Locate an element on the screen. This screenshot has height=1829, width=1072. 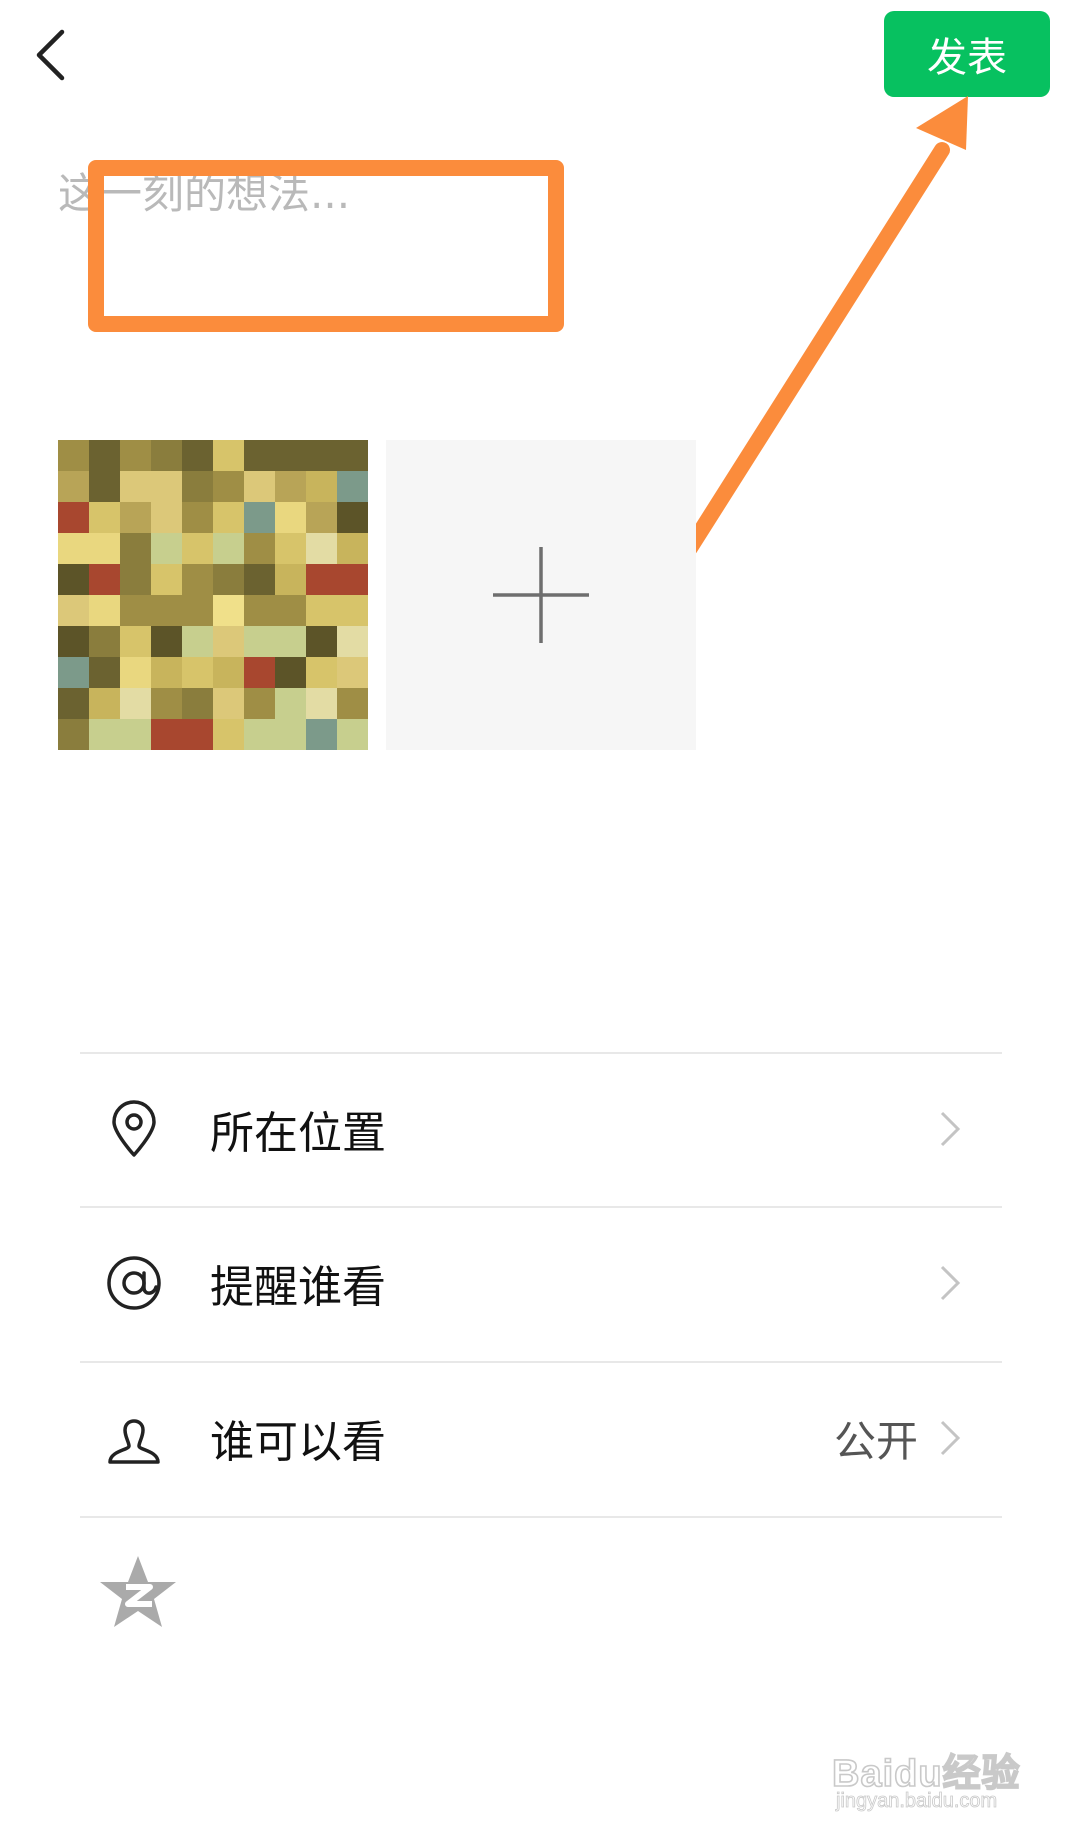
location-row: 所在位置 is located at coordinates (541, 1129).